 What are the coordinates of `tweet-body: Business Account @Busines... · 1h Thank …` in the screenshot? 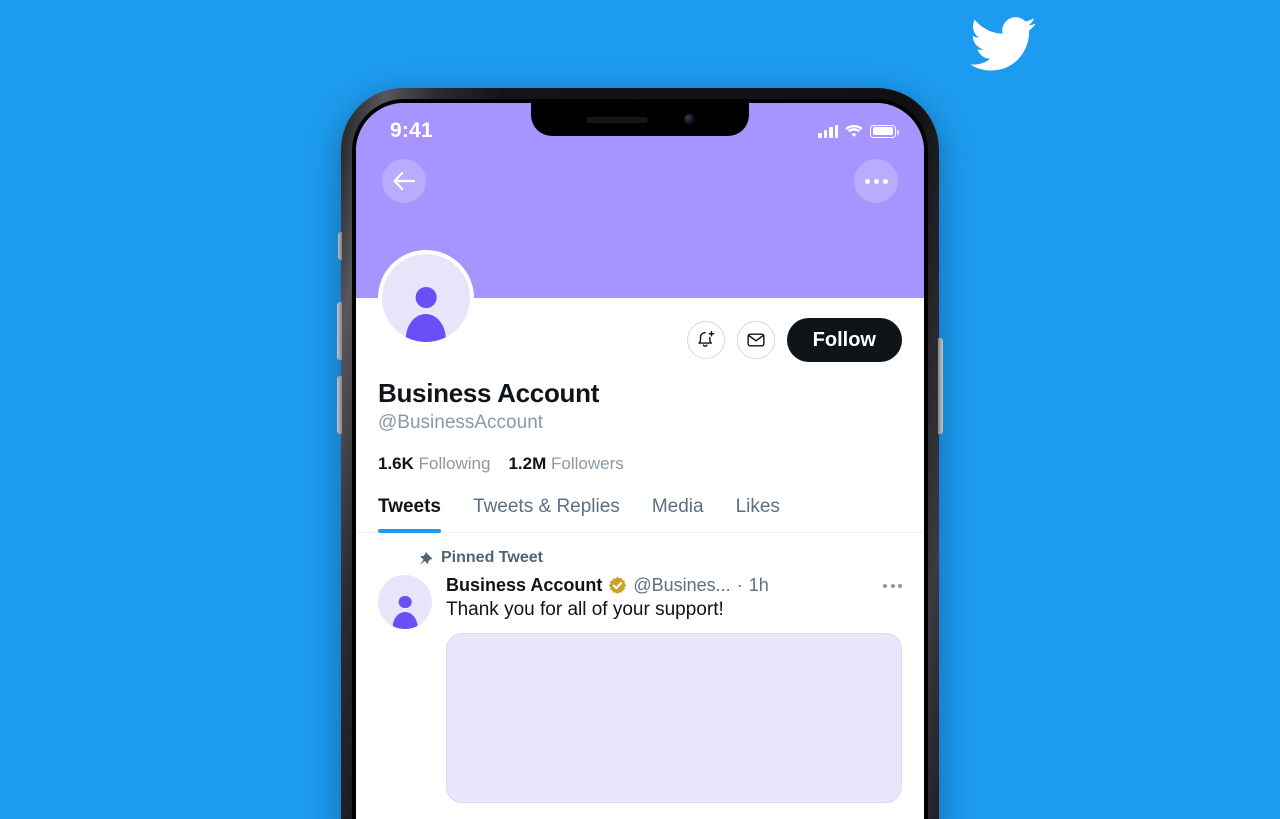 It's located at (674, 689).